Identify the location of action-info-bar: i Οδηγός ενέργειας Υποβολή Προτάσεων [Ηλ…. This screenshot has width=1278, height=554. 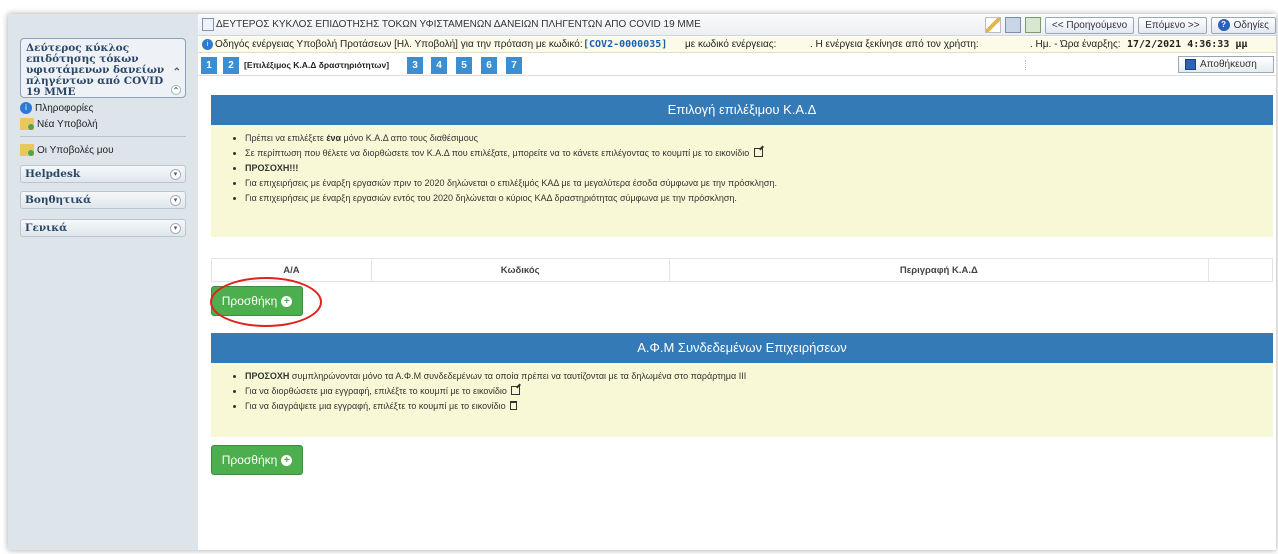
(737, 45).